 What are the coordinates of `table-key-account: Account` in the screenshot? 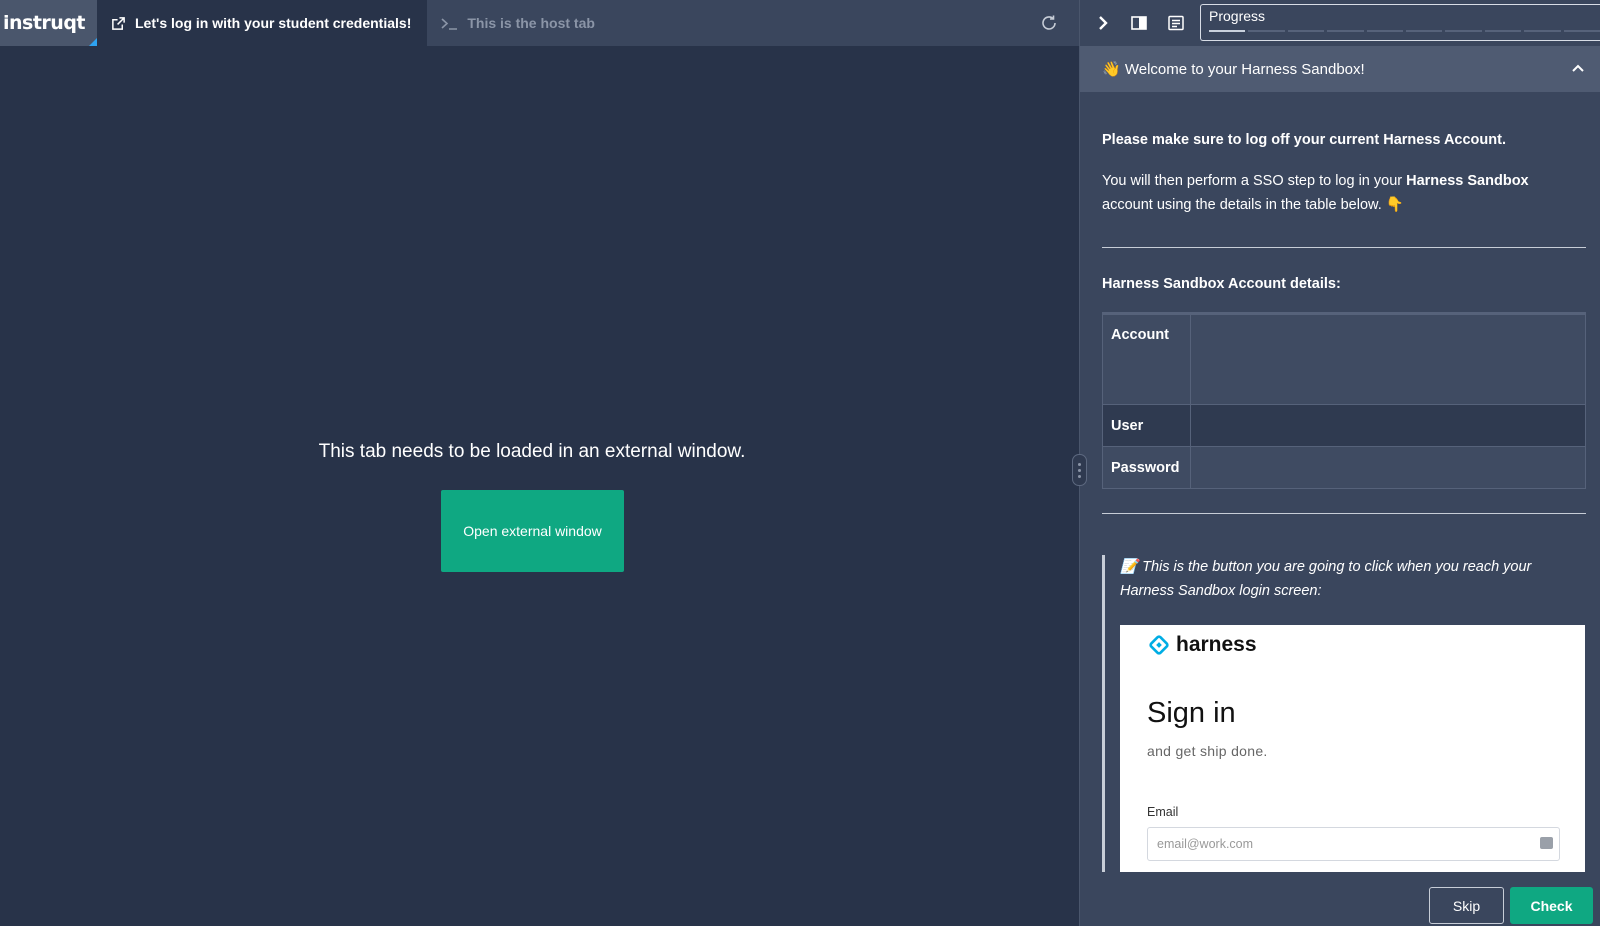 It's located at (1146, 359).